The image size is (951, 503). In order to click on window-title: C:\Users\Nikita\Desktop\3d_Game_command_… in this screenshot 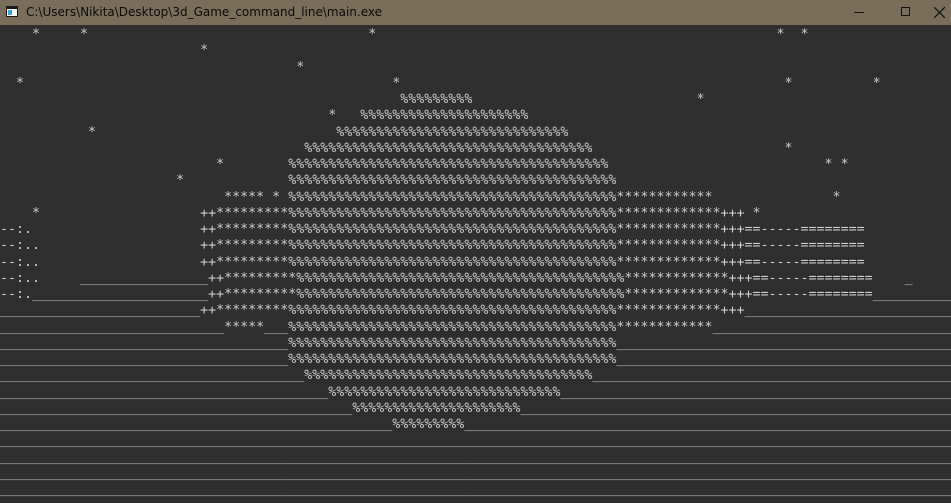, I will do `click(204, 12)`.